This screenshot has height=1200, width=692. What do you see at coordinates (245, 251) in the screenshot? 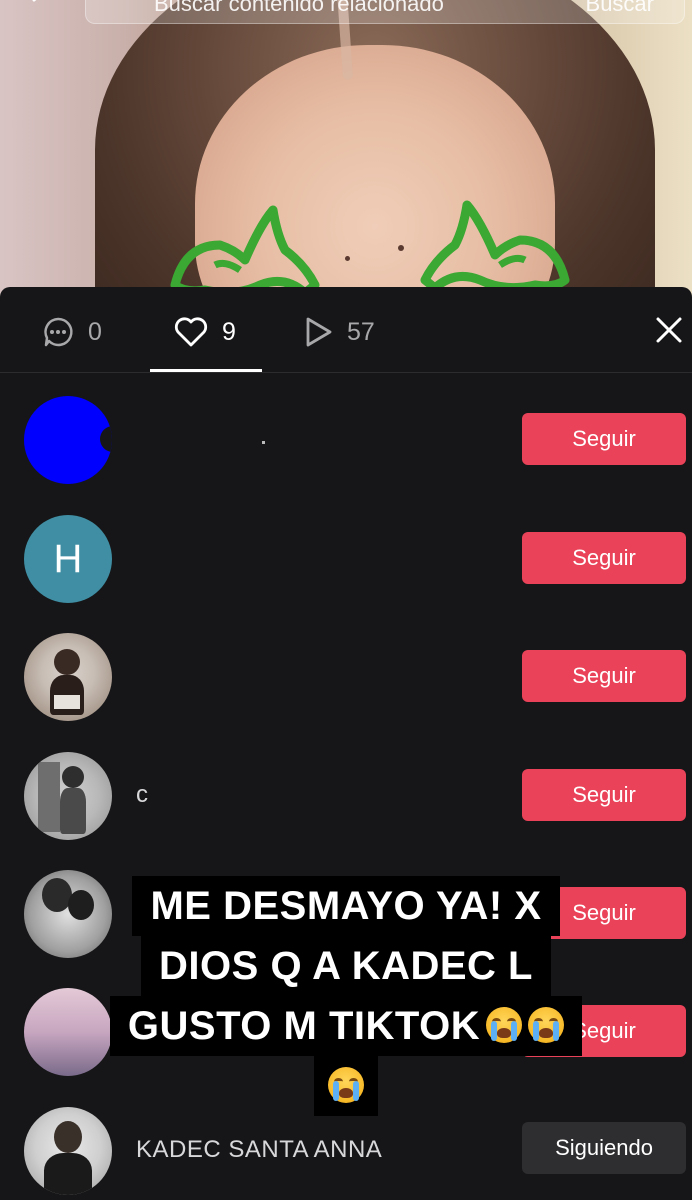
I see `green-filter-left-icon` at bounding box center [245, 251].